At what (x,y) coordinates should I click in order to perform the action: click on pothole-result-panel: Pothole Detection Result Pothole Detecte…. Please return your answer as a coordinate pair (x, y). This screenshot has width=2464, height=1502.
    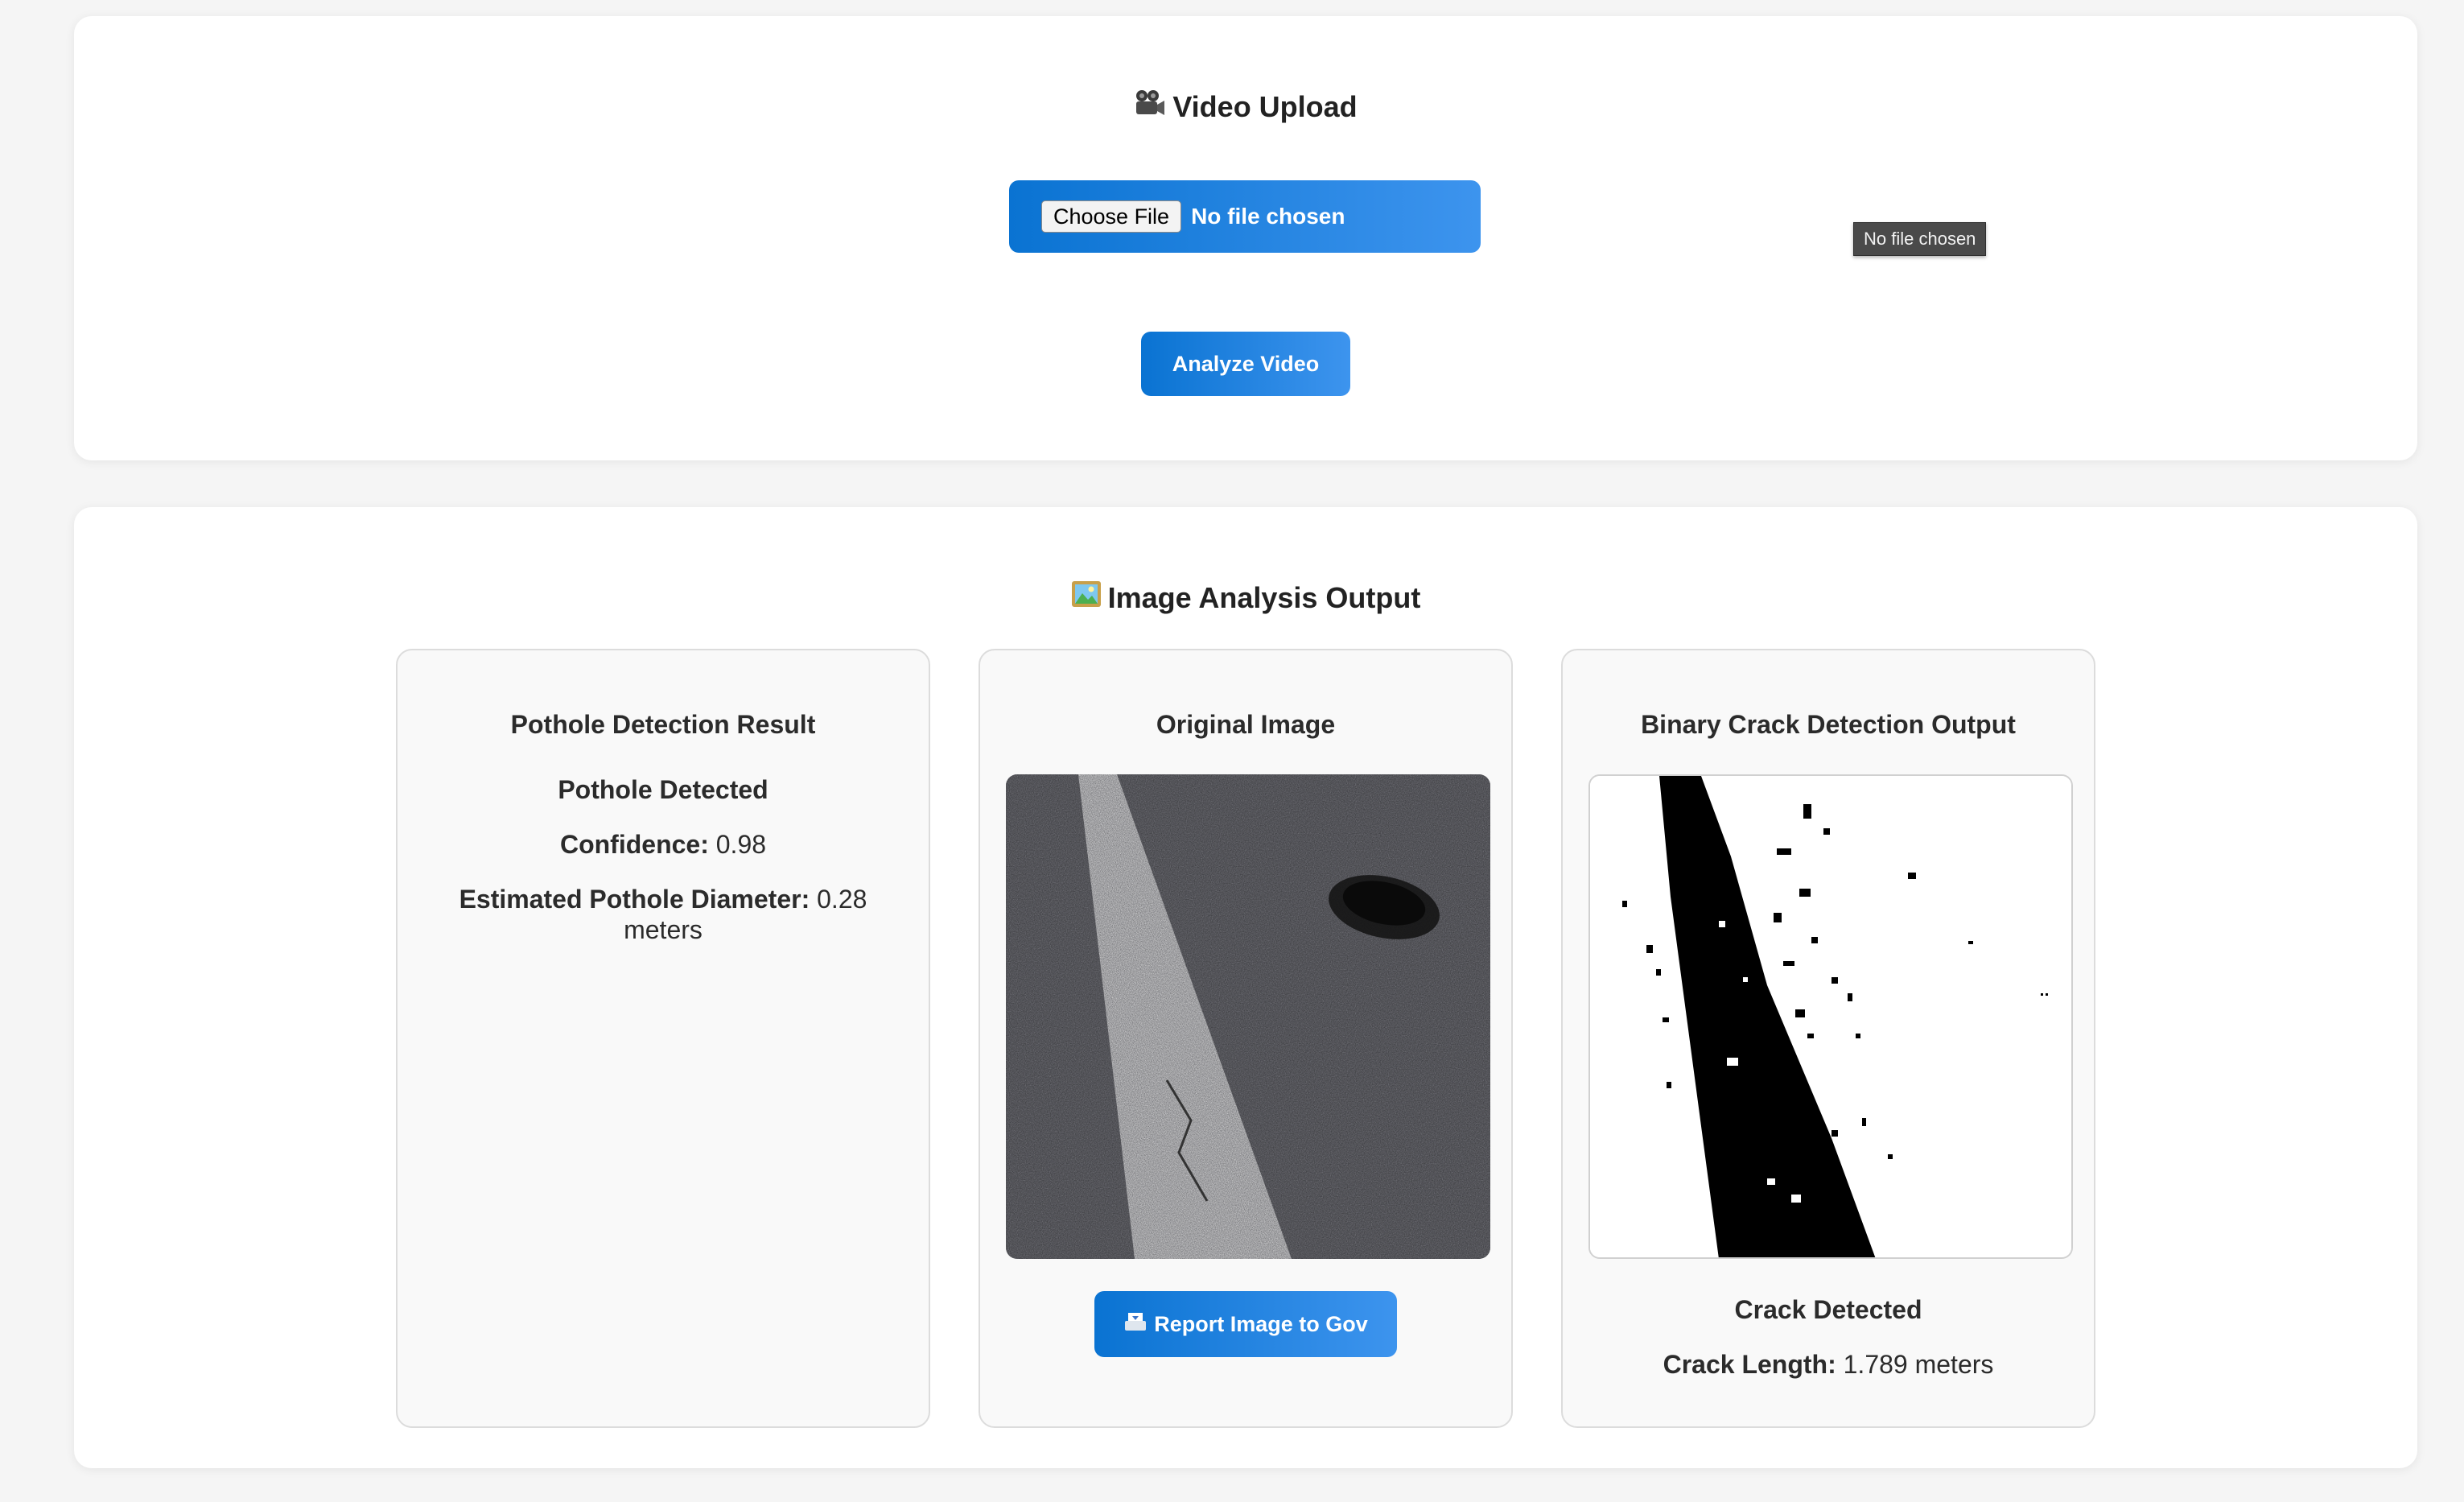
    Looking at the image, I should click on (663, 1038).